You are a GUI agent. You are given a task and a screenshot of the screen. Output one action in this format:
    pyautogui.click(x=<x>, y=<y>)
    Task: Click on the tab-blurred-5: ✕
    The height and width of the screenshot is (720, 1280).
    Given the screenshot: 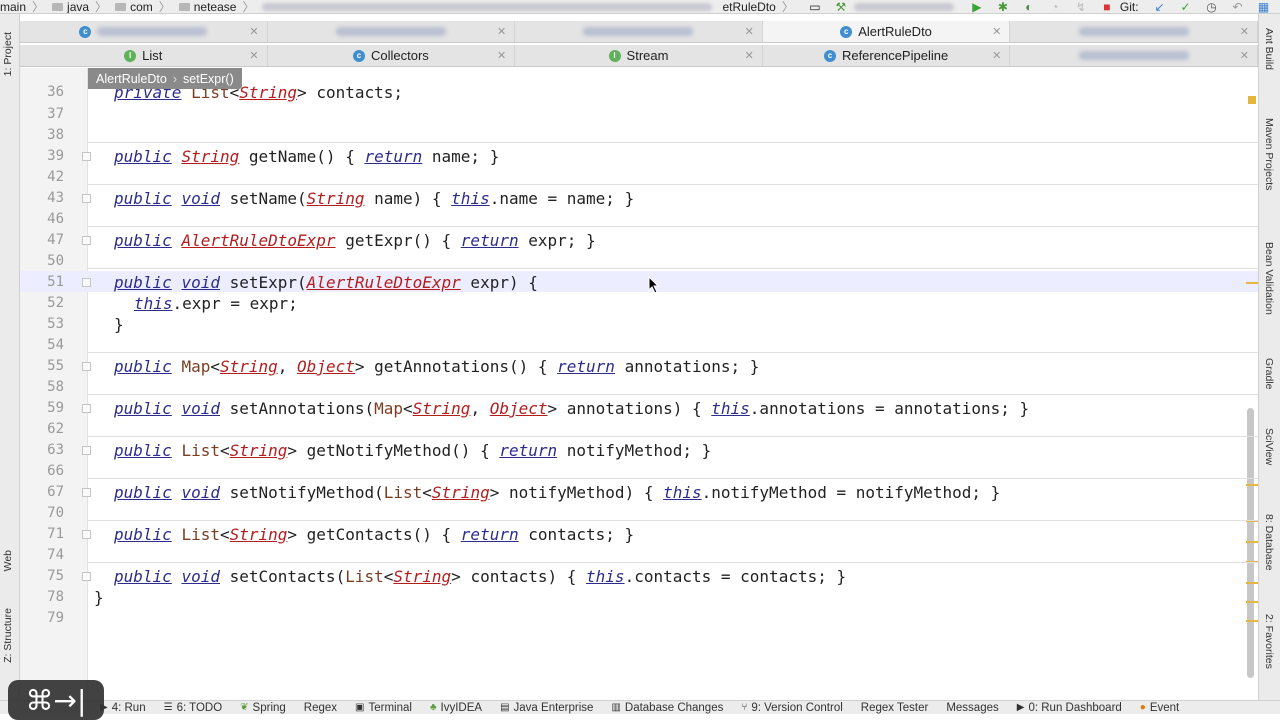 What is the action you would take?
    pyautogui.click(x=1134, y=55)
    